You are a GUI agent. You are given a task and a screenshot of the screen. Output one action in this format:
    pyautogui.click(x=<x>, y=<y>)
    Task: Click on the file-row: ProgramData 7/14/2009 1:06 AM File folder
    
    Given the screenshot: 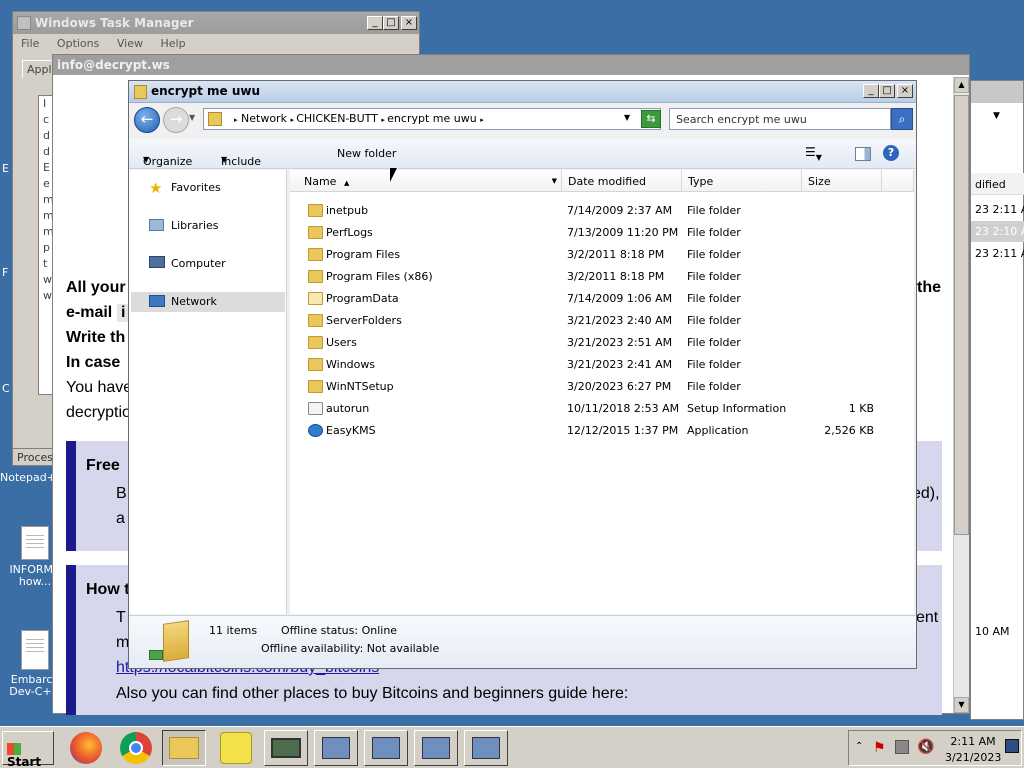 What is the action you would take?
    pyautogui.click(x=600, y=299)
    